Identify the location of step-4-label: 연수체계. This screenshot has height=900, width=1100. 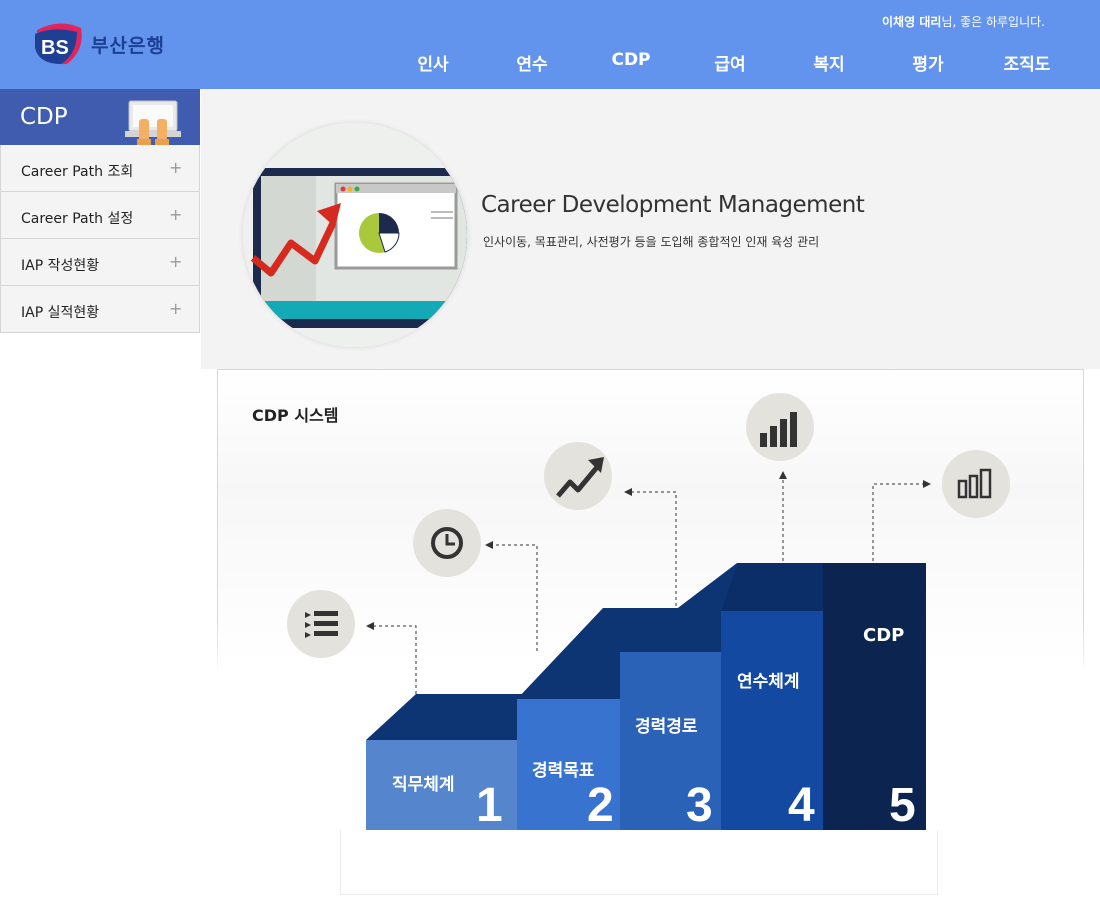
(768, 682).